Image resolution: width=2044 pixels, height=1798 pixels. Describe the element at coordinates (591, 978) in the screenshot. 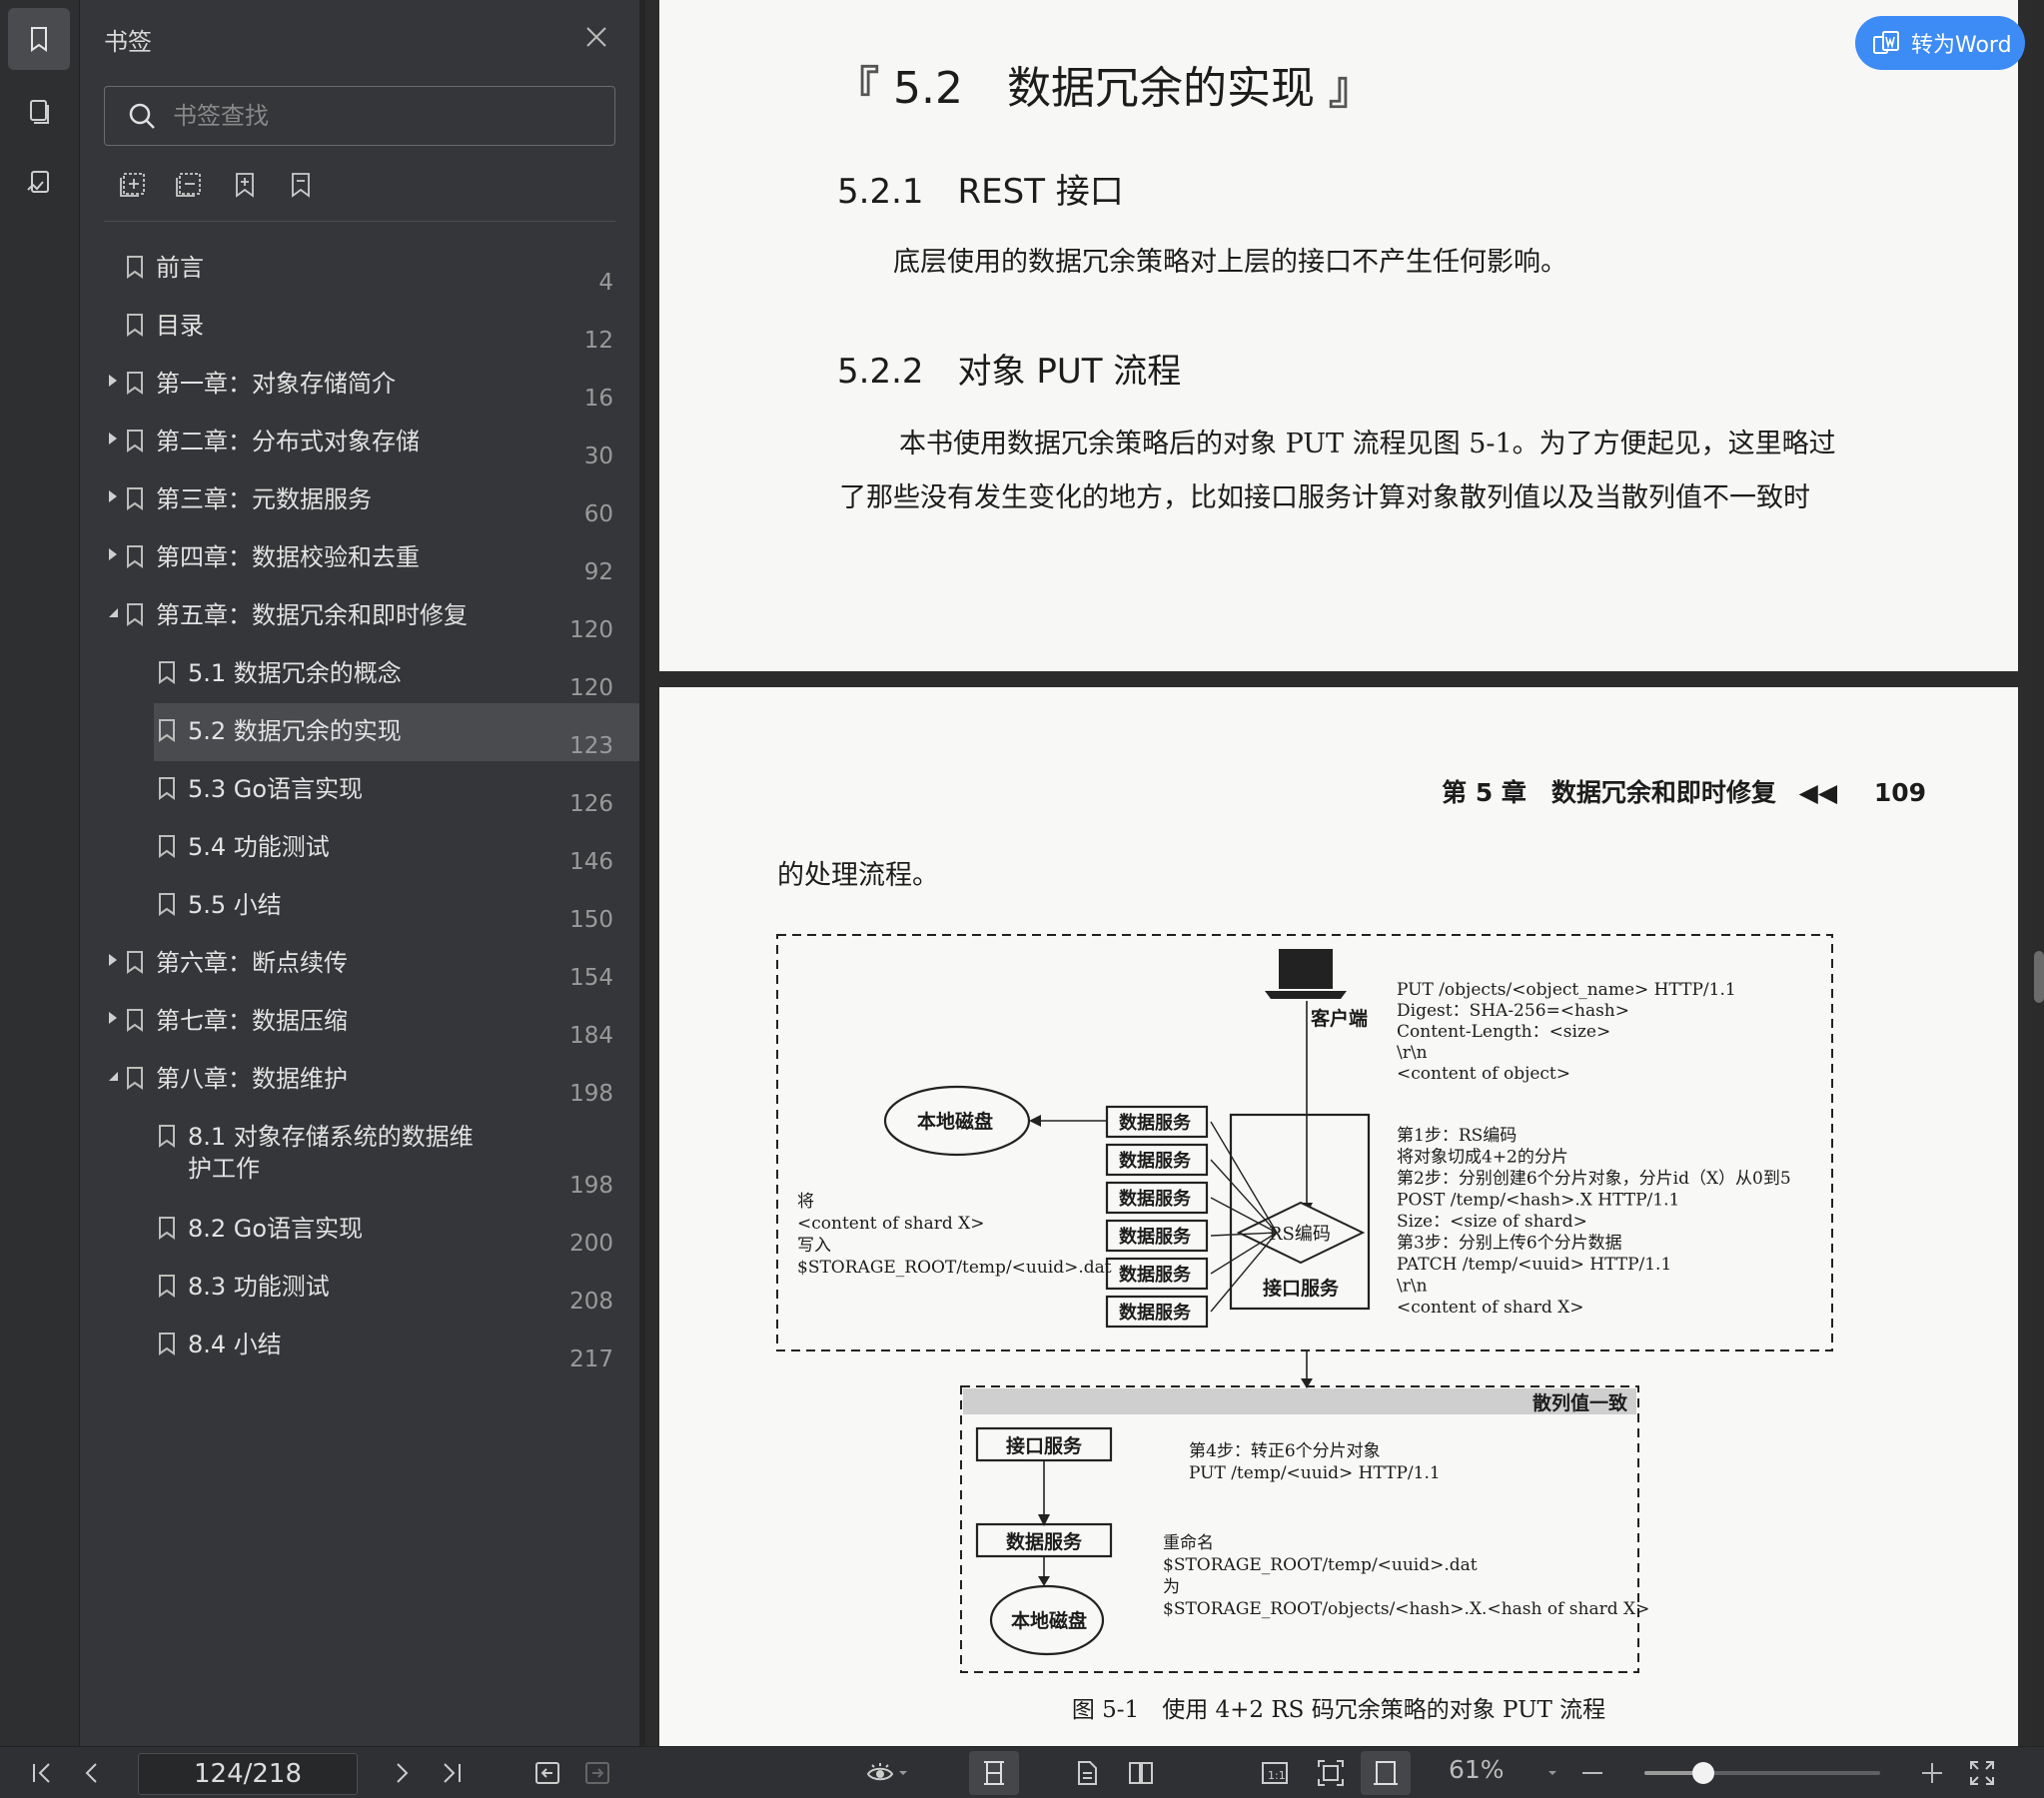

I see `bookmark-page-number: 154` at that location.